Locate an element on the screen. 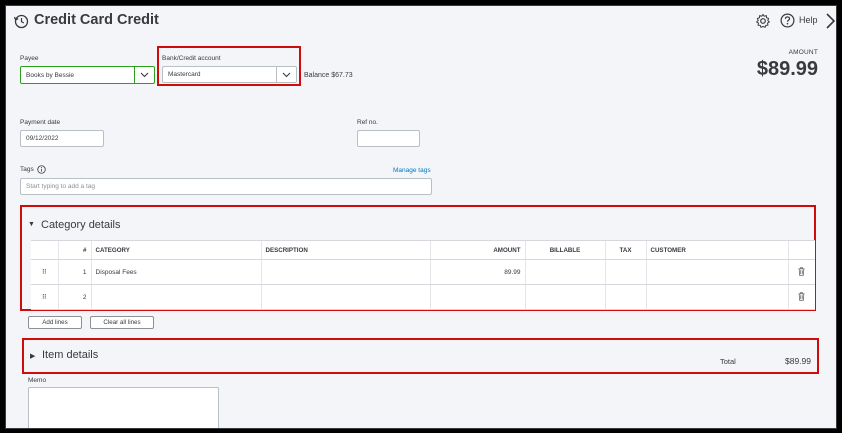 The height and width of the screenshot is (433, 842). category-cell is located at coordinates (175, 297).